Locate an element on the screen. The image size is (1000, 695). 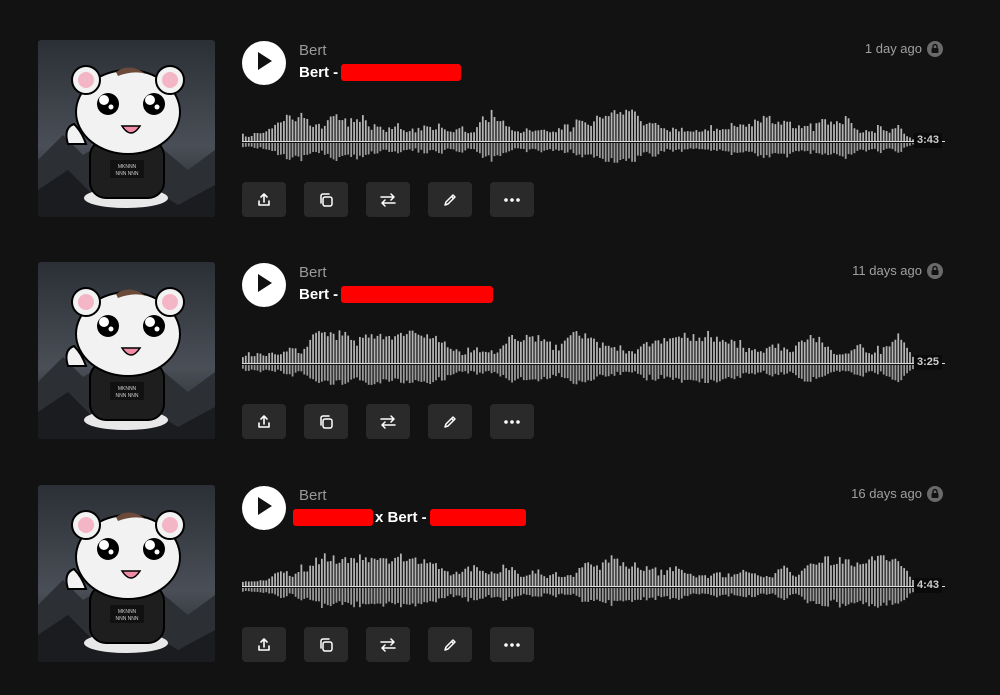
upload-age: 16 days ago is located at coordinates (886, 493).